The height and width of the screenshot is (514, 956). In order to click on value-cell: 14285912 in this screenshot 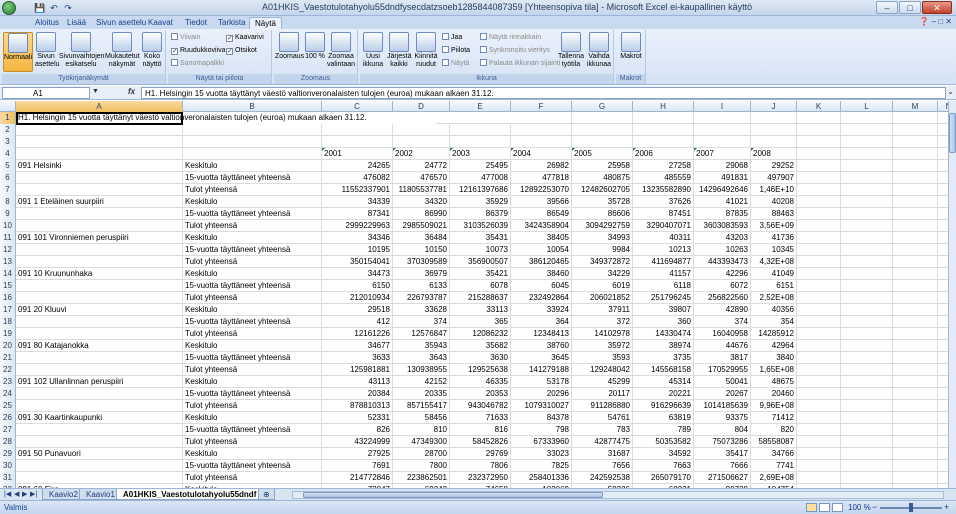, I will do `click(774, 334)`.